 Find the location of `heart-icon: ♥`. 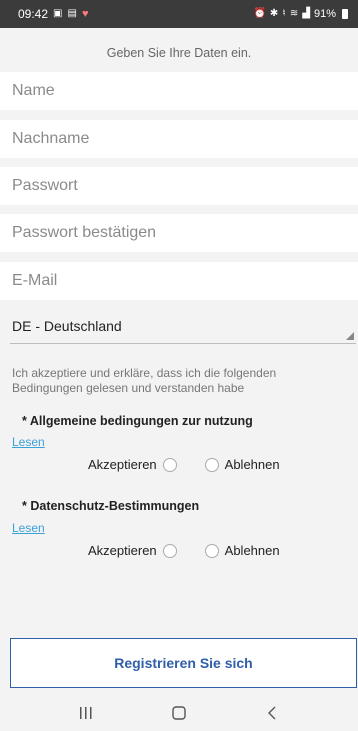

heart-icon: ♥ is located at coordinates (85, 14).